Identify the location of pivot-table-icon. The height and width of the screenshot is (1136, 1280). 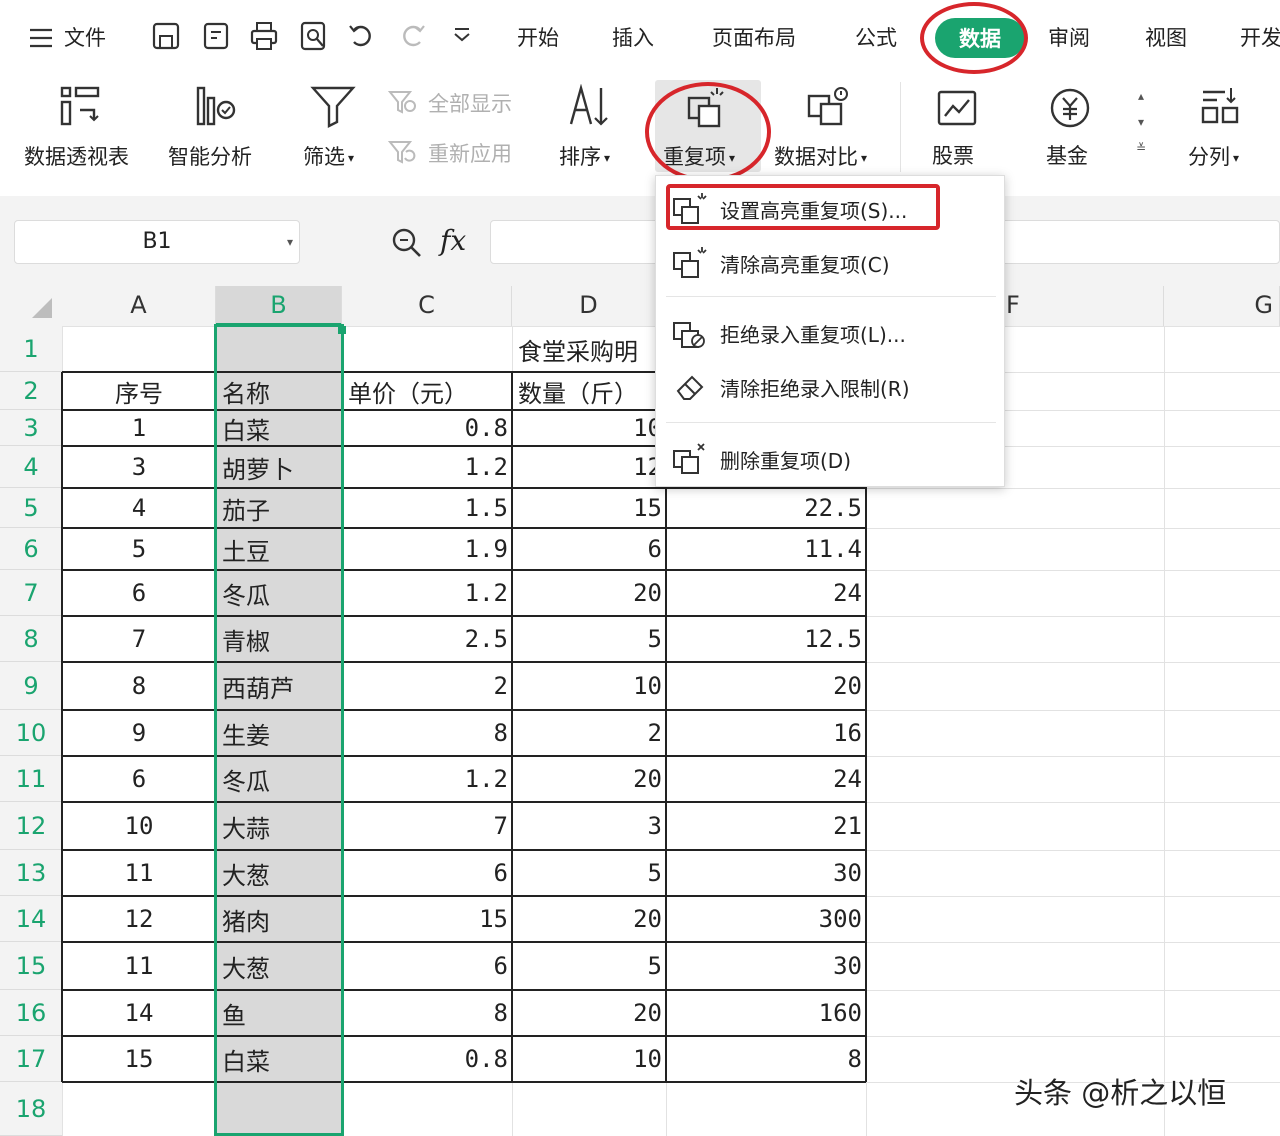
(80, 106).